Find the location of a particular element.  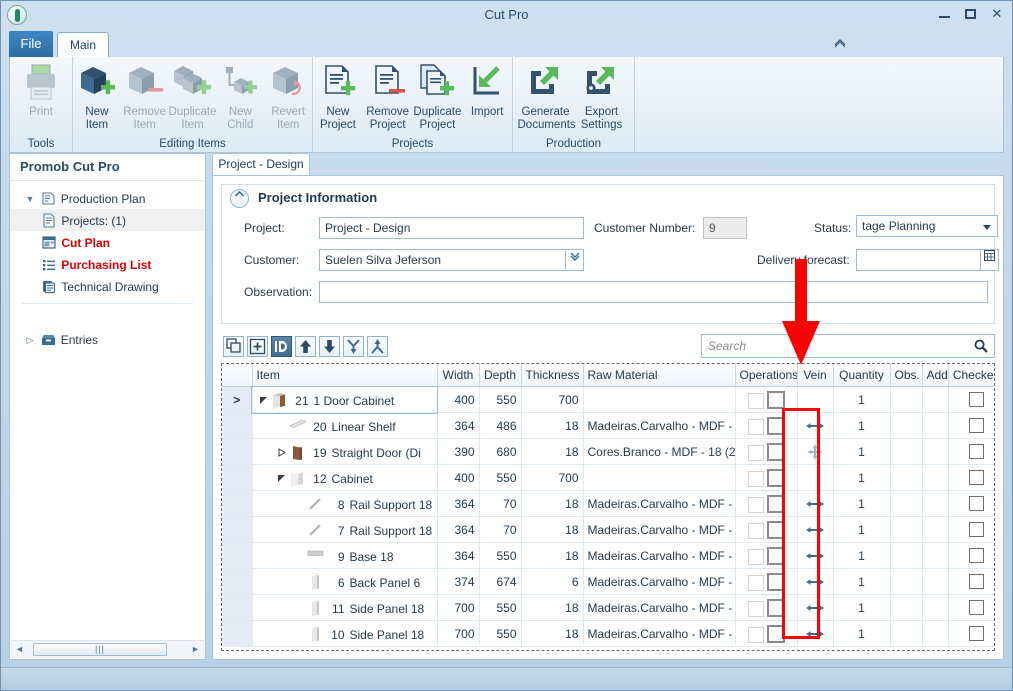

project-input: Project - Design is located at coordinates (451, 228).